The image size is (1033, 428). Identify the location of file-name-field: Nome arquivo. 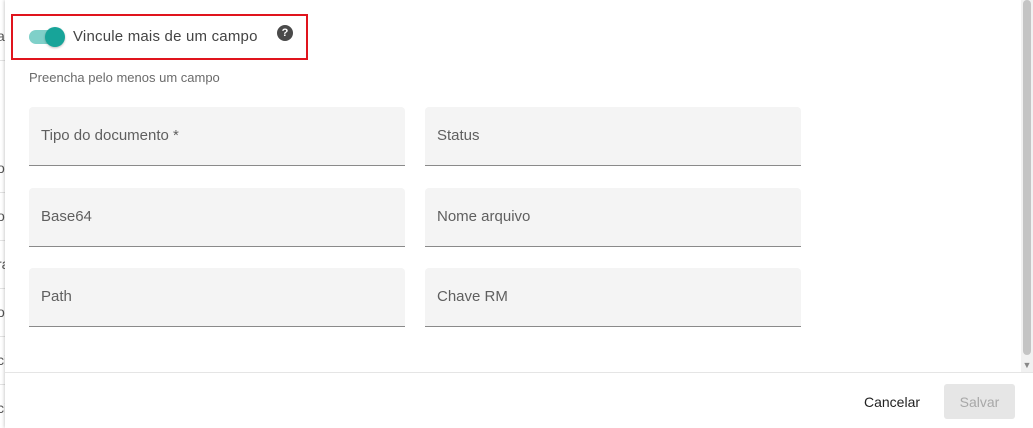
(613, 217).